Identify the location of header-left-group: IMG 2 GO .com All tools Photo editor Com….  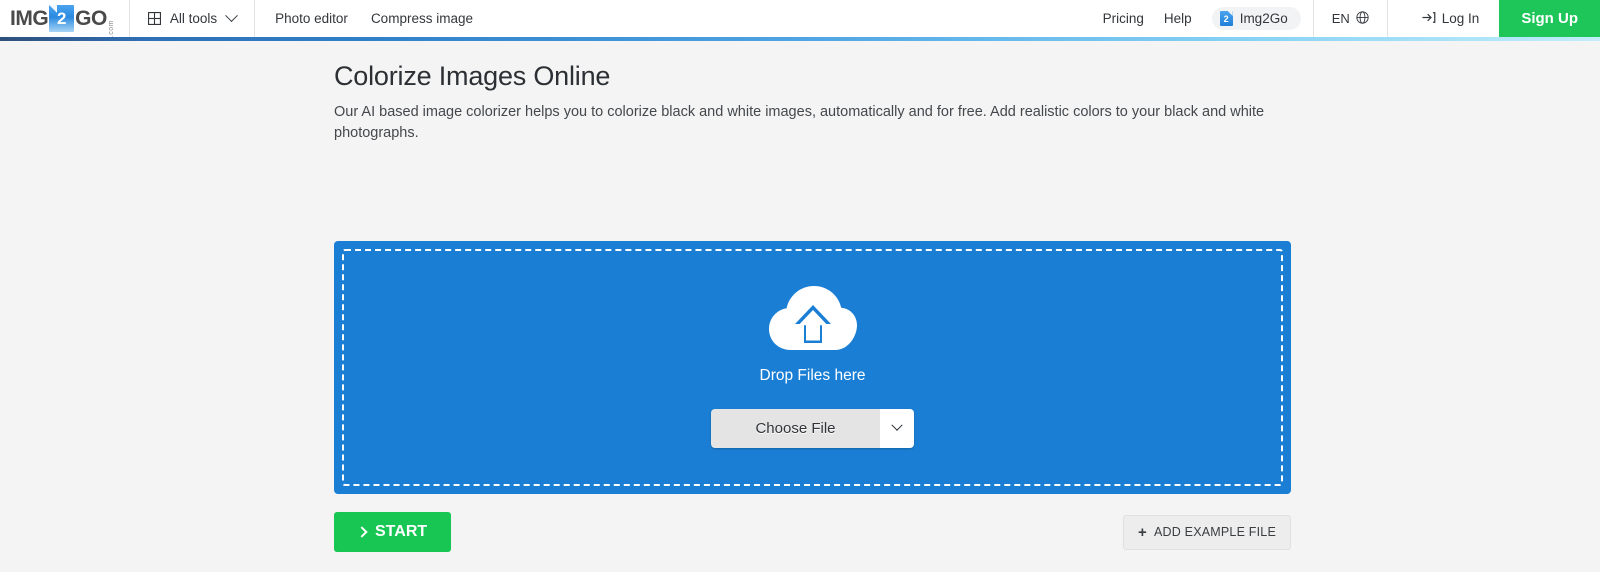
(246, 18).